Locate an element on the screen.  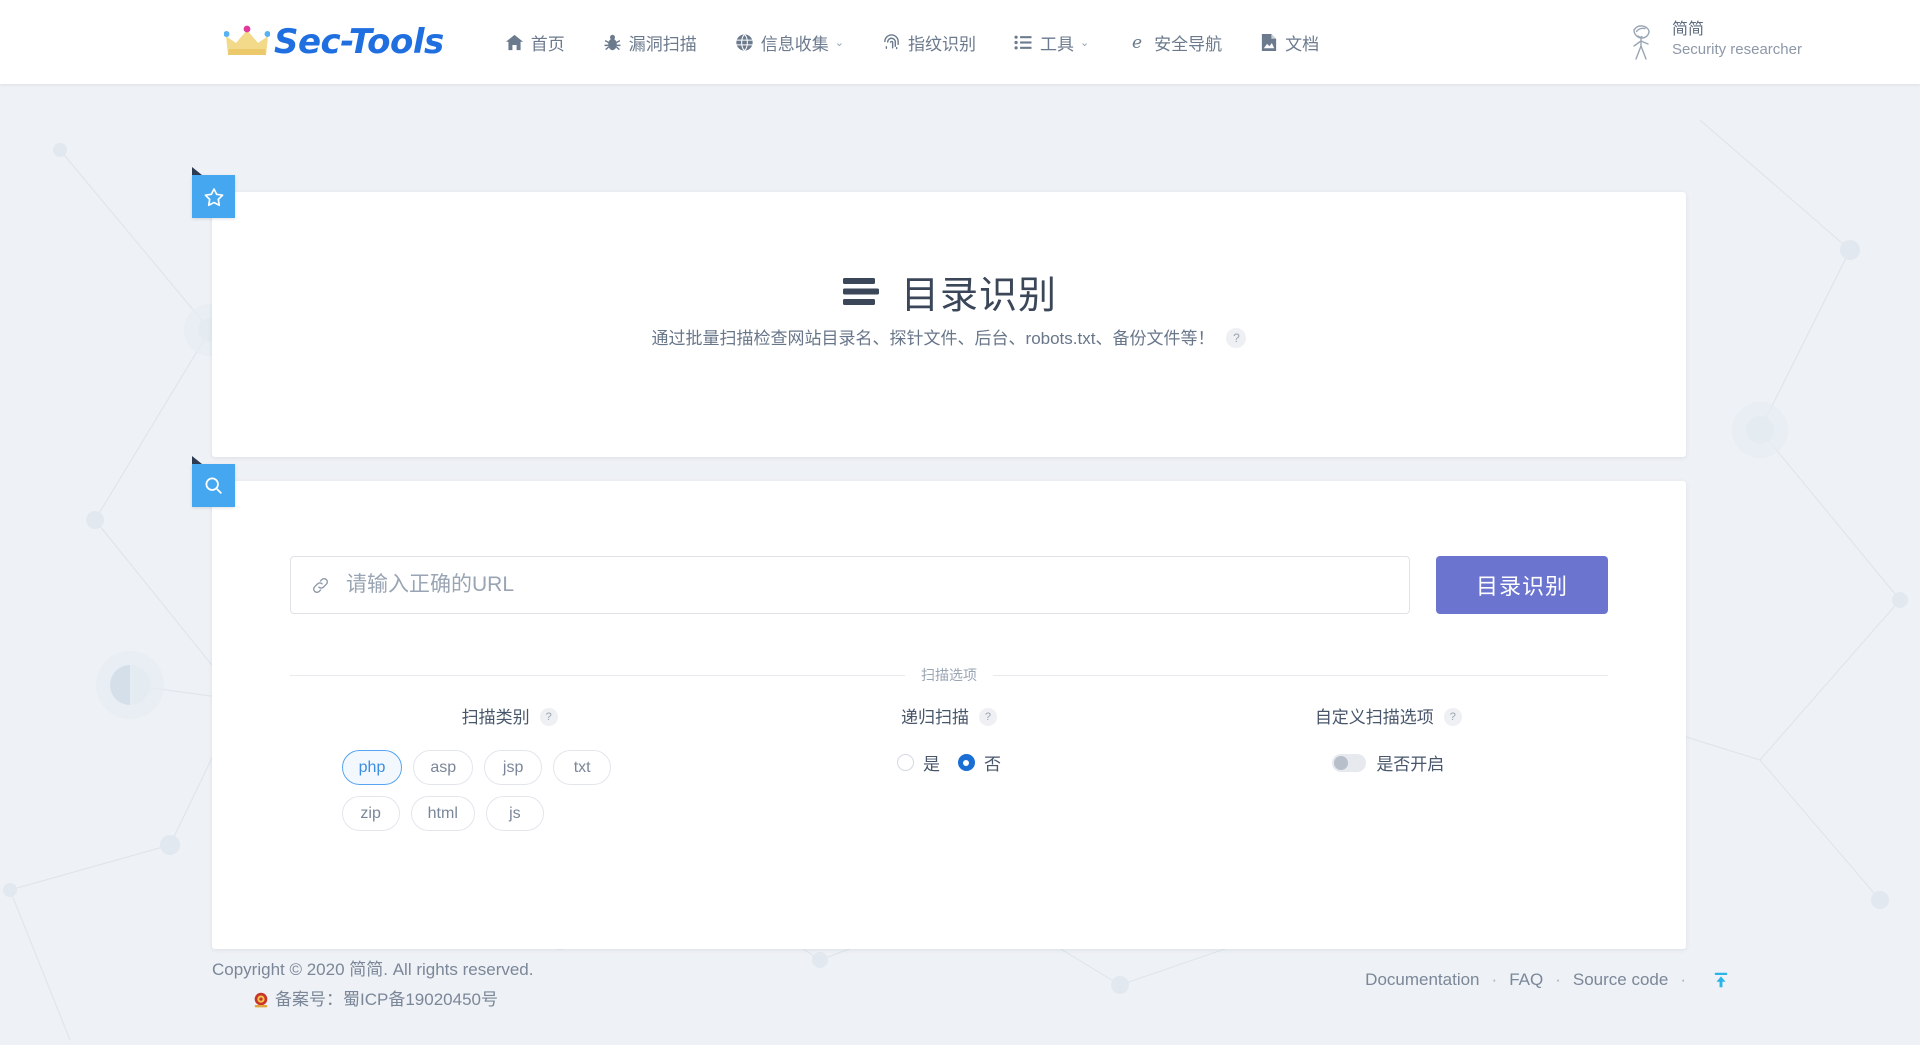
star-badge is located at coordinates (213, 192).